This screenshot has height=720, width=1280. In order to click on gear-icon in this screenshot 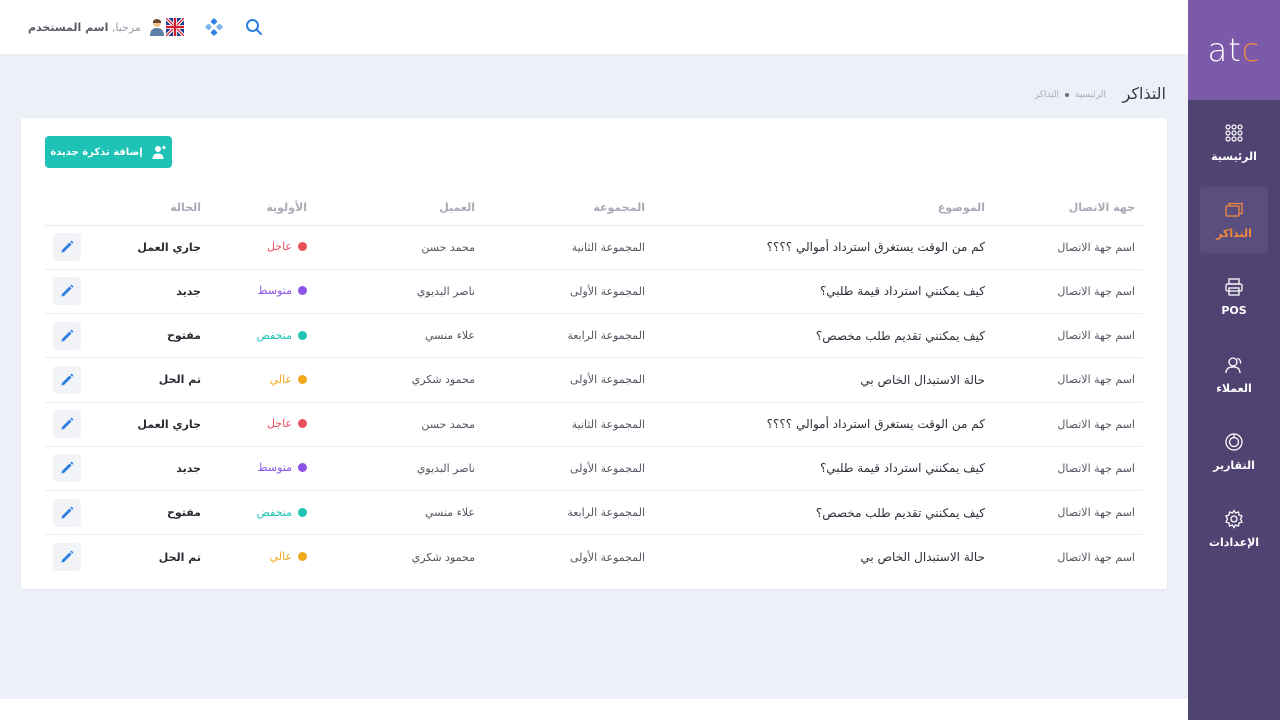, I will do `click(1234, 519)`.